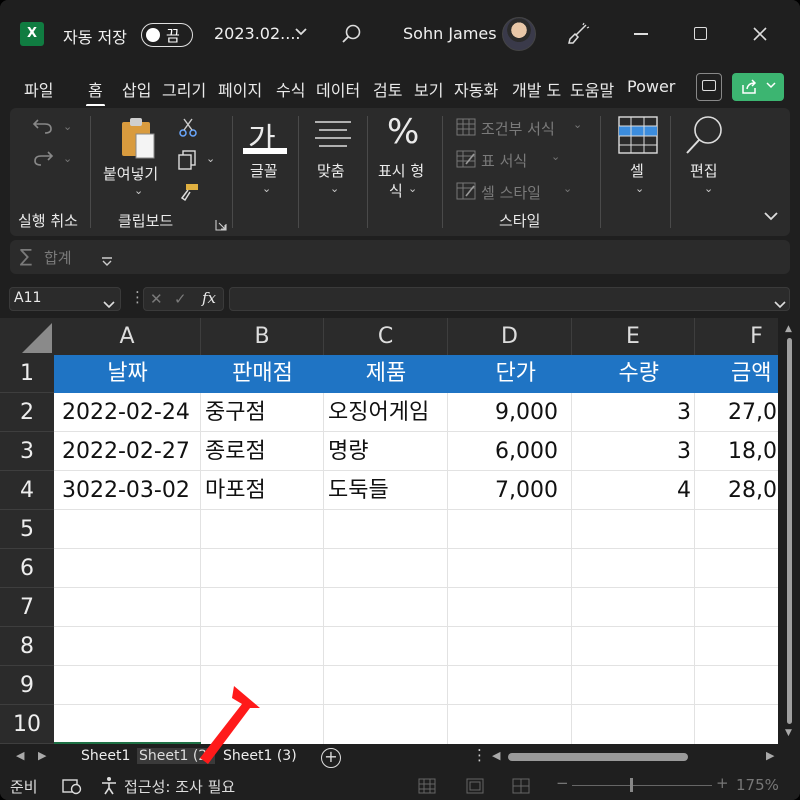 This screenshot has width=800, height=800. What do you see at coordinates (20, 755) in the screenshot?
I see `prev-sheet-icon: ◀` at bounding box center [20, 755].